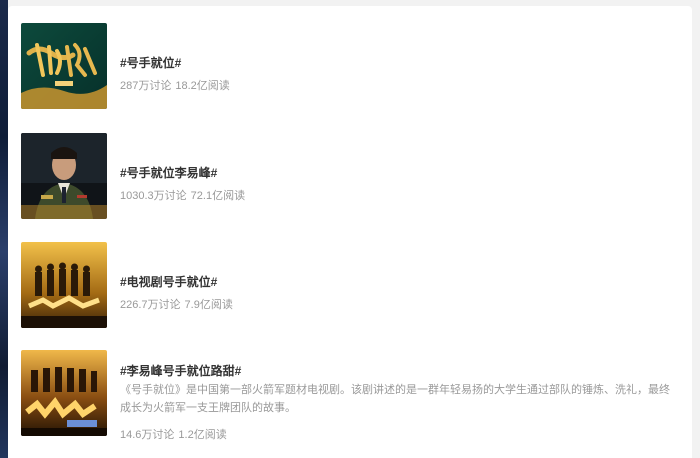  What do you see at coordinates (64, 393) in the screenshot?
I see `poster-troop-title-icon` at bounding box center [64, 393].